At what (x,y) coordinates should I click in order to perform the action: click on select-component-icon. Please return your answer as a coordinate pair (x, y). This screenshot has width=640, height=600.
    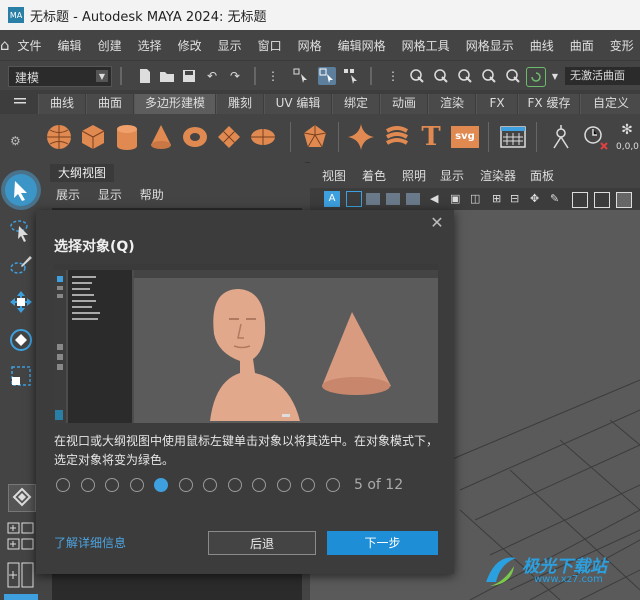
    Looking at the image, I should click on (351, 76).